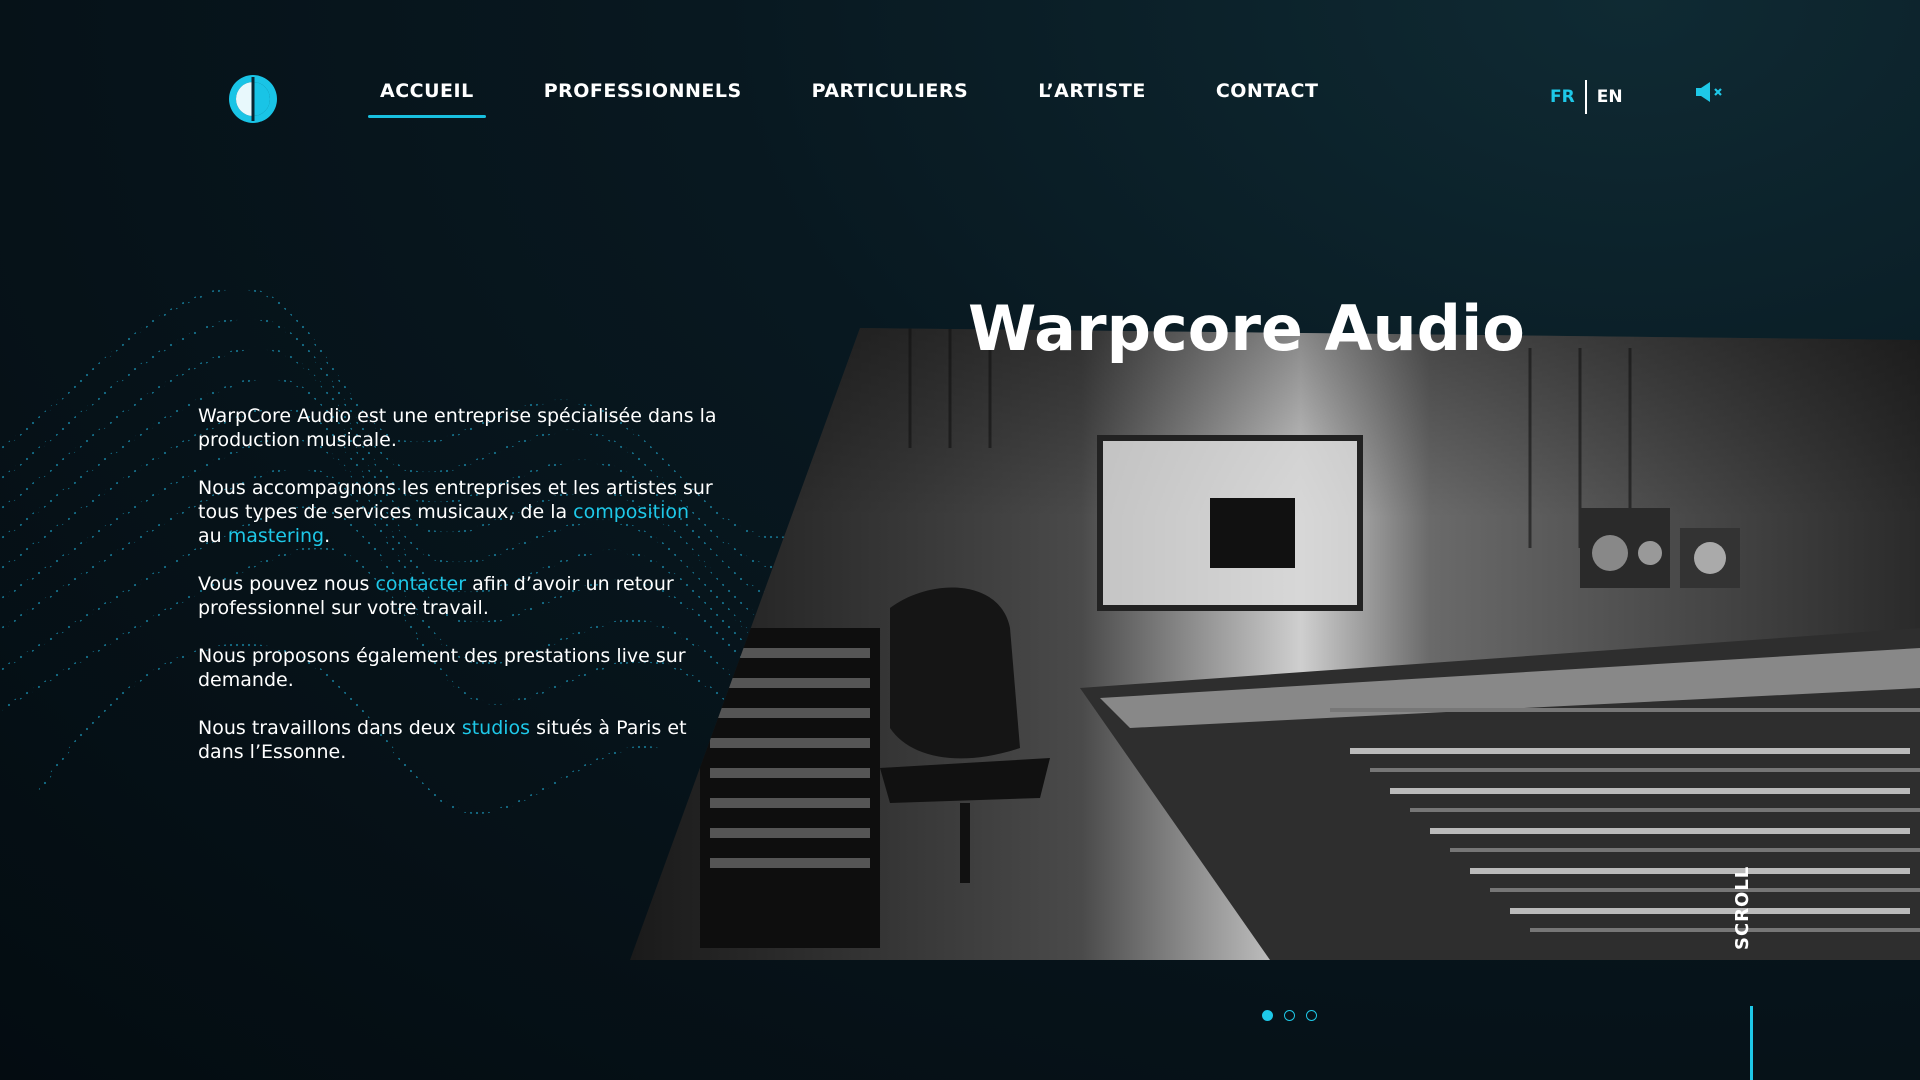 The width and height of the screenshot is (1920, 1080). What do you see at coordinates (631, 512) in the screenshot?
I see `composition-link: composition` at bounding box center [631, 512].